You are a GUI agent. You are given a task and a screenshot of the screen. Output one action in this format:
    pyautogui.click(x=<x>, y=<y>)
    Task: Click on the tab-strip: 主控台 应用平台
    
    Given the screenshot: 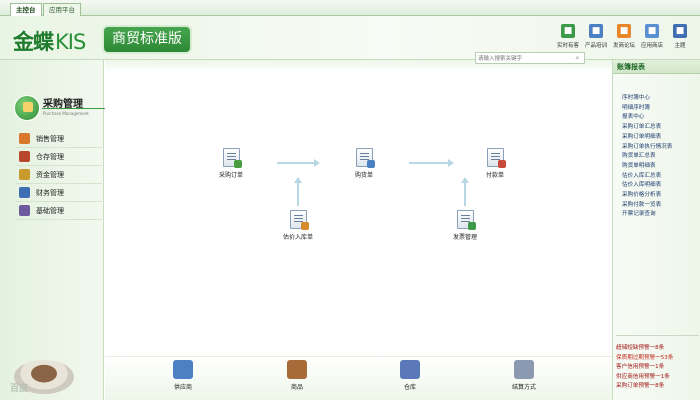 What is the action you would take?
    pyautogui.click(x=350, y=8)
    